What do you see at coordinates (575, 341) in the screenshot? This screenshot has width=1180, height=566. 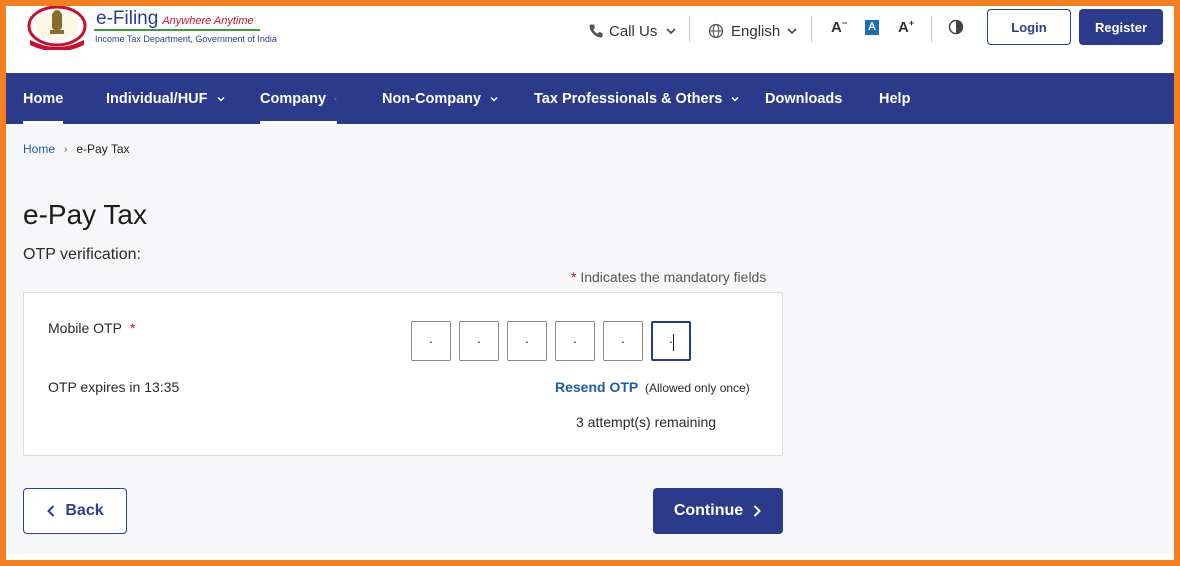 I see `otp-digit-4: ·` at bounding box center [575, 341].